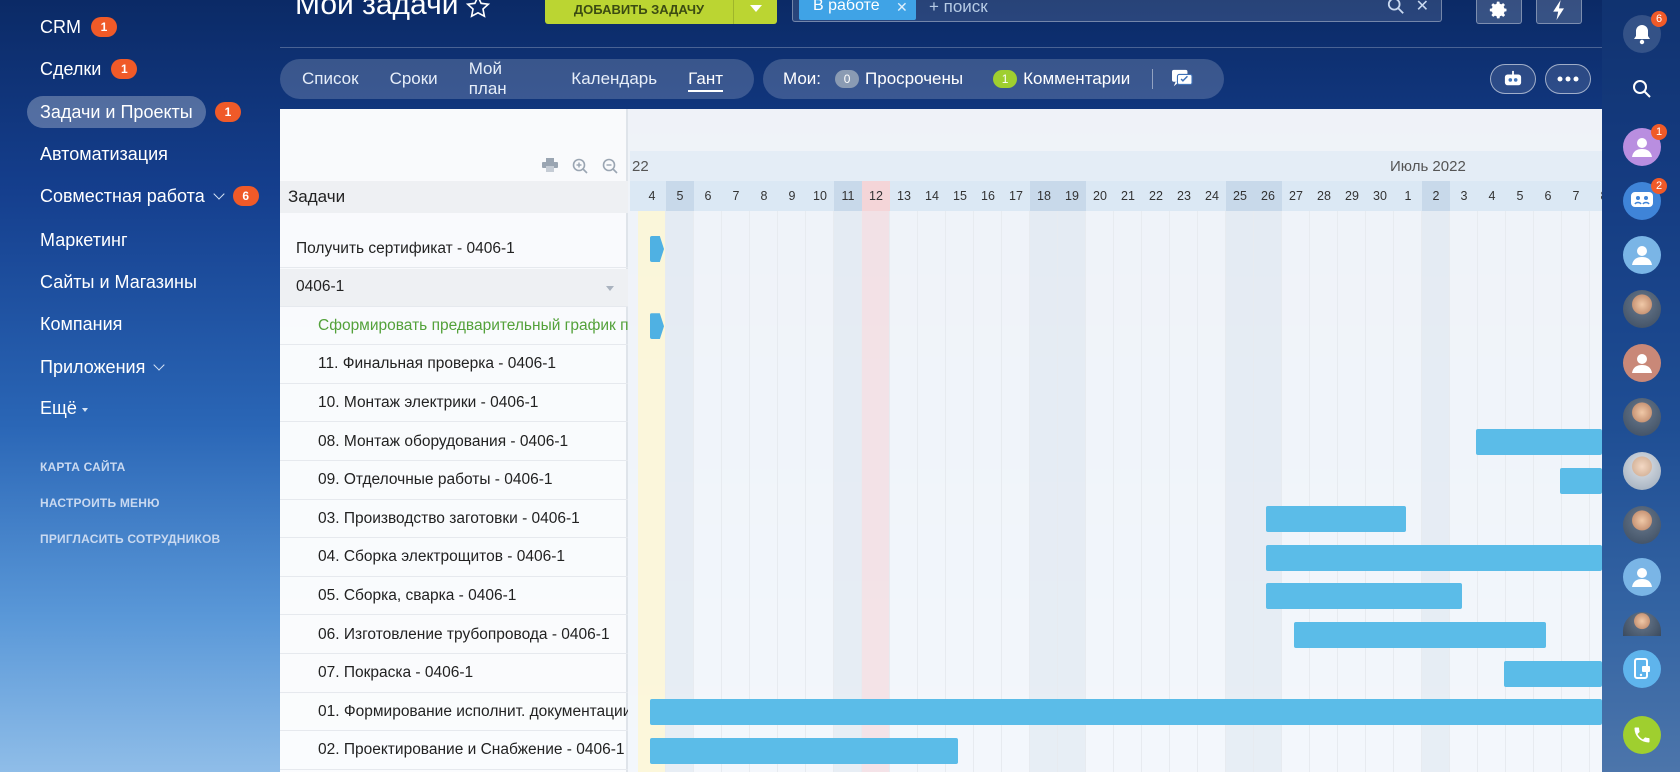  What do you see at coordinates (820, 196) in the screenshot?
I see `day-label: 10` at bounding box center [820, 196].